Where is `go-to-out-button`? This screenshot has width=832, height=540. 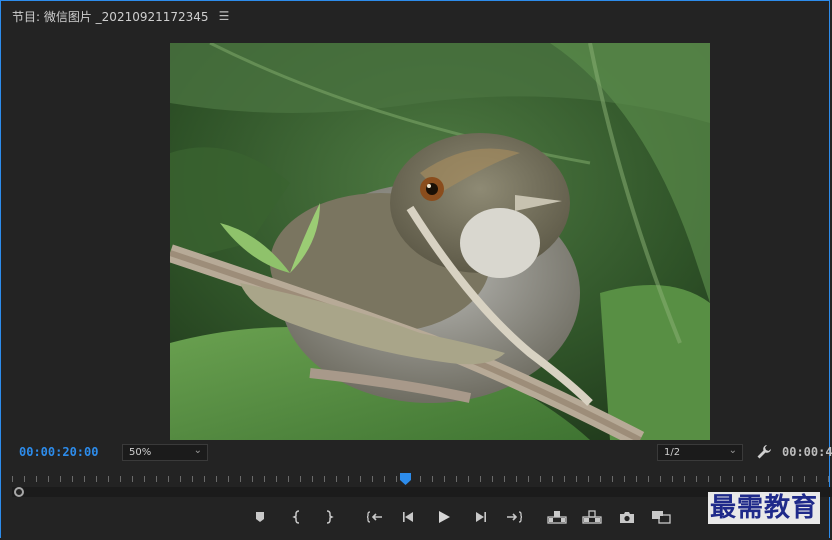
go-to-out-button is located at coordinates (514, 517).